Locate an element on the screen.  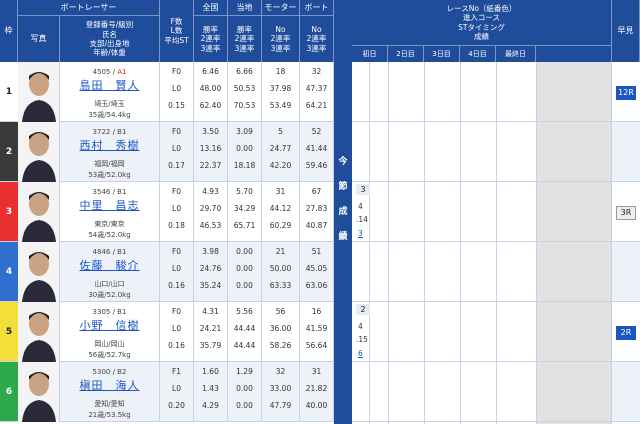
national-stats-value: 62.40 is located at coordinates (210, 105).